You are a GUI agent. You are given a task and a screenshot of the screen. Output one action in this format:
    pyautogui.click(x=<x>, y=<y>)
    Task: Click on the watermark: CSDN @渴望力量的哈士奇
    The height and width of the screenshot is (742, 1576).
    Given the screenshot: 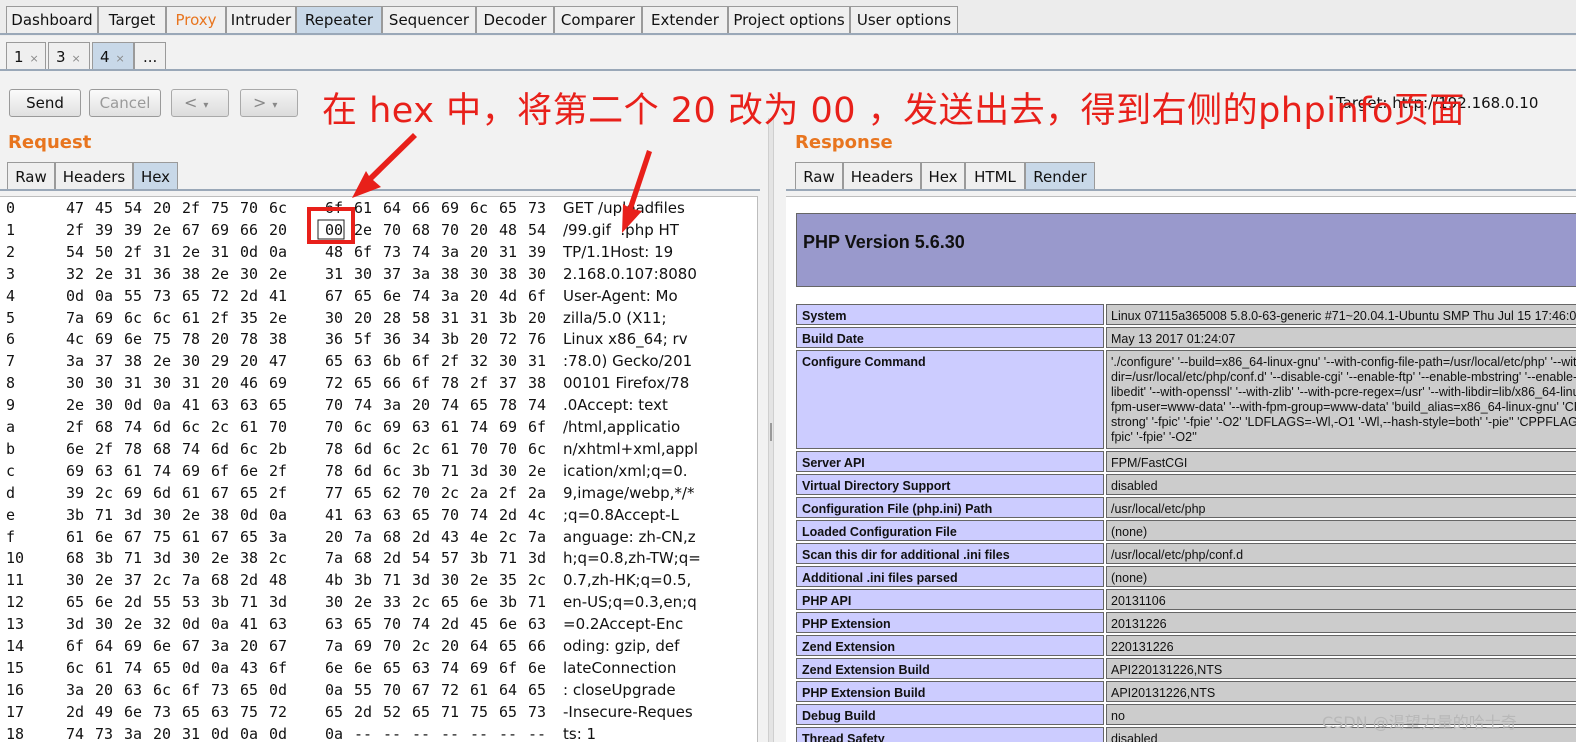 What is the action you would take?
    pyautogui.click(x=1419, y=722)
    